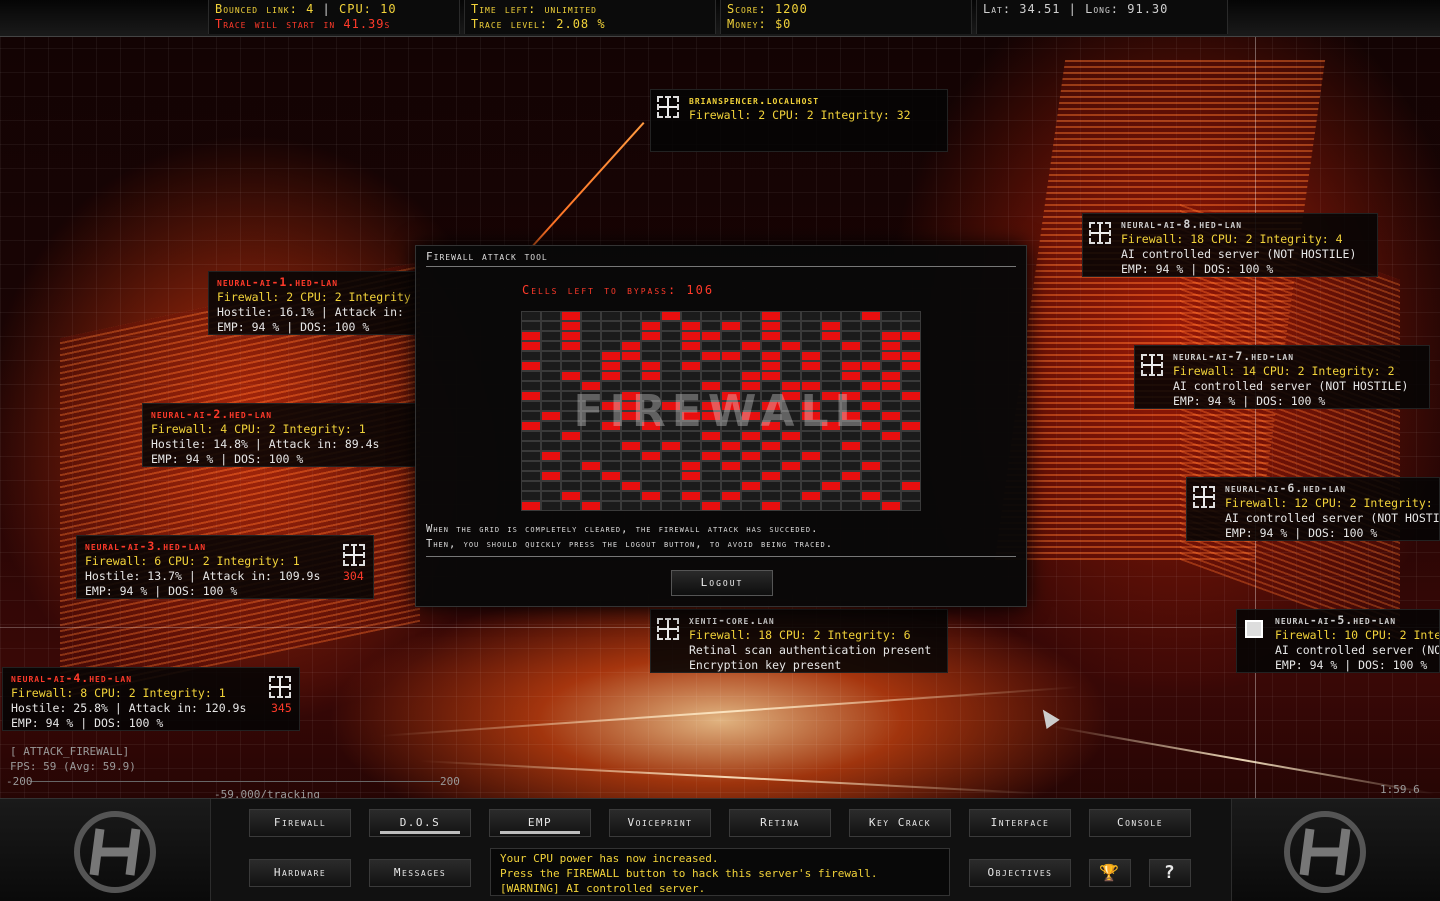 This screenshot has width=1440, height=901. I want to click on retina-button: Retina, so click(780, 823).